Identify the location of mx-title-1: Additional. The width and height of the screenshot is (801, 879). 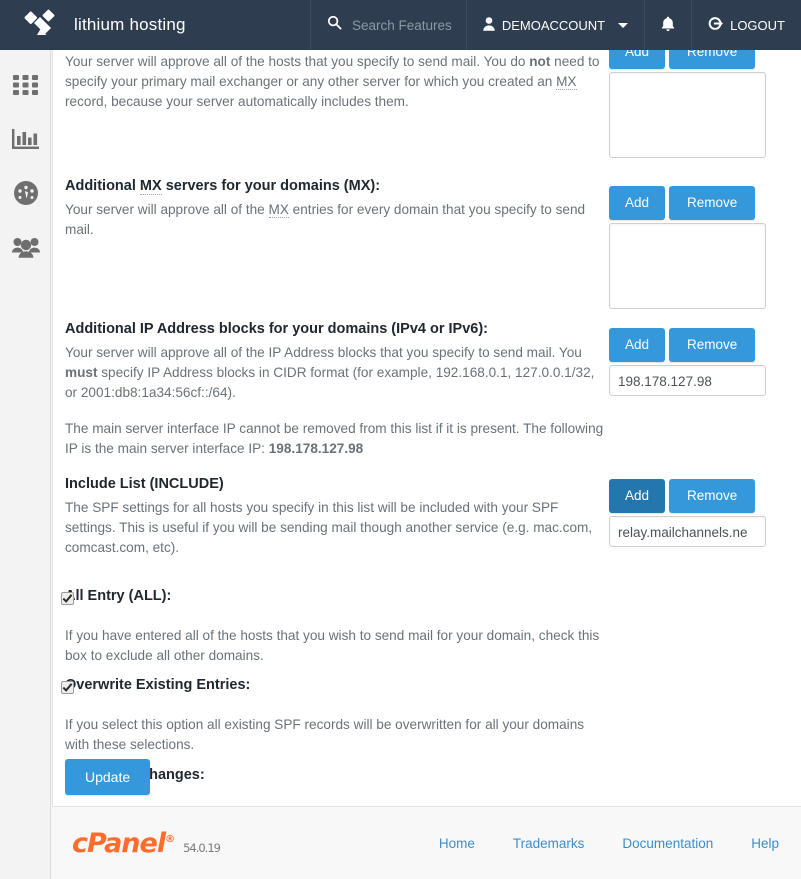
(102, 186).